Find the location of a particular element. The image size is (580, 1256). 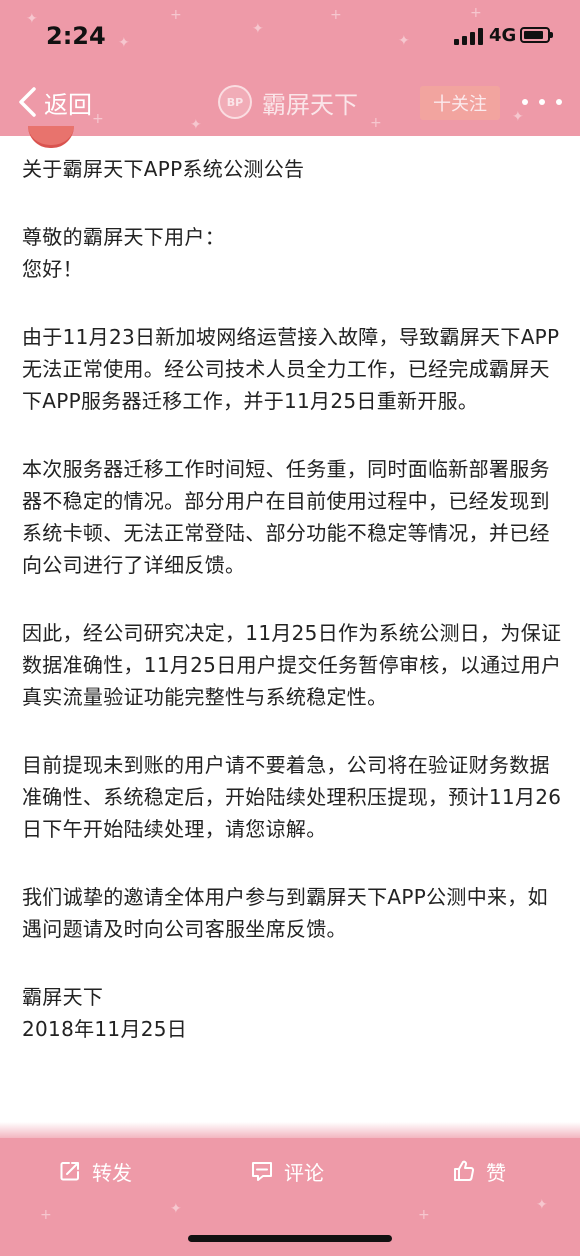

share-label: 转发 is located at coordinates (112, 1172).